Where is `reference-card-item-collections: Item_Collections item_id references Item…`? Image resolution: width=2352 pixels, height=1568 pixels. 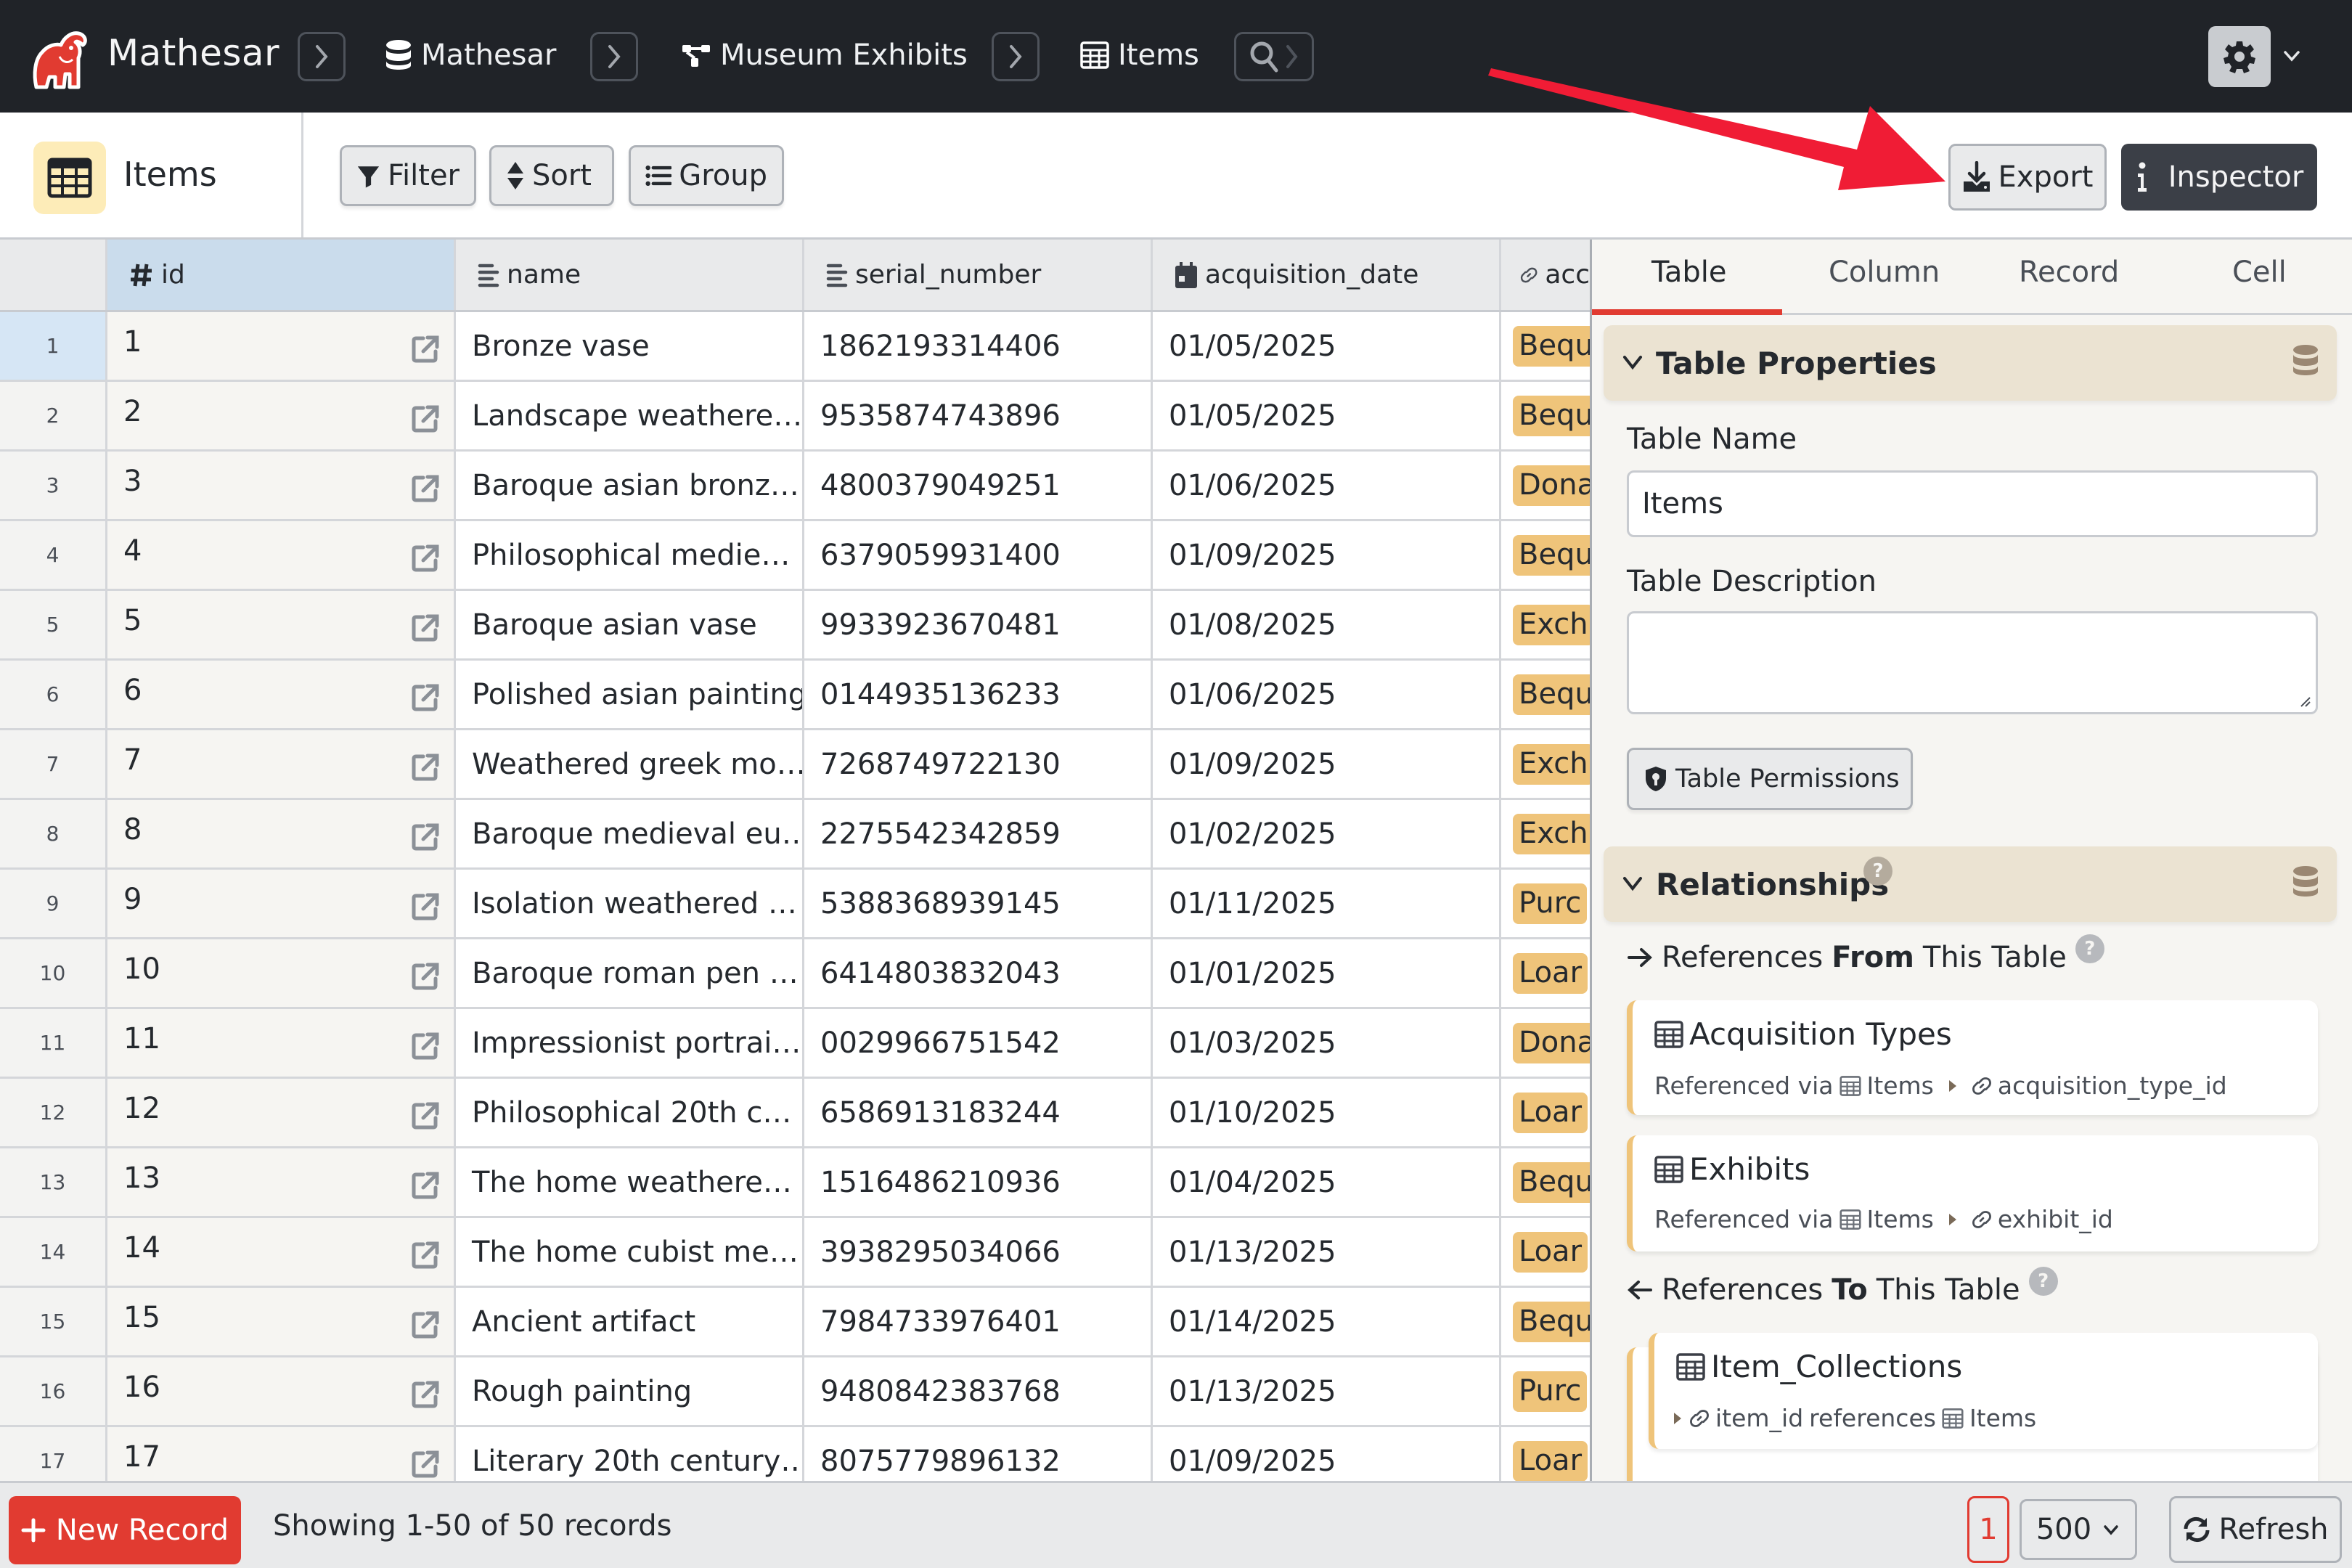
reference-card-item-collections: Item_Collections item_id references Item… is located at coordinates (1983, 1391).